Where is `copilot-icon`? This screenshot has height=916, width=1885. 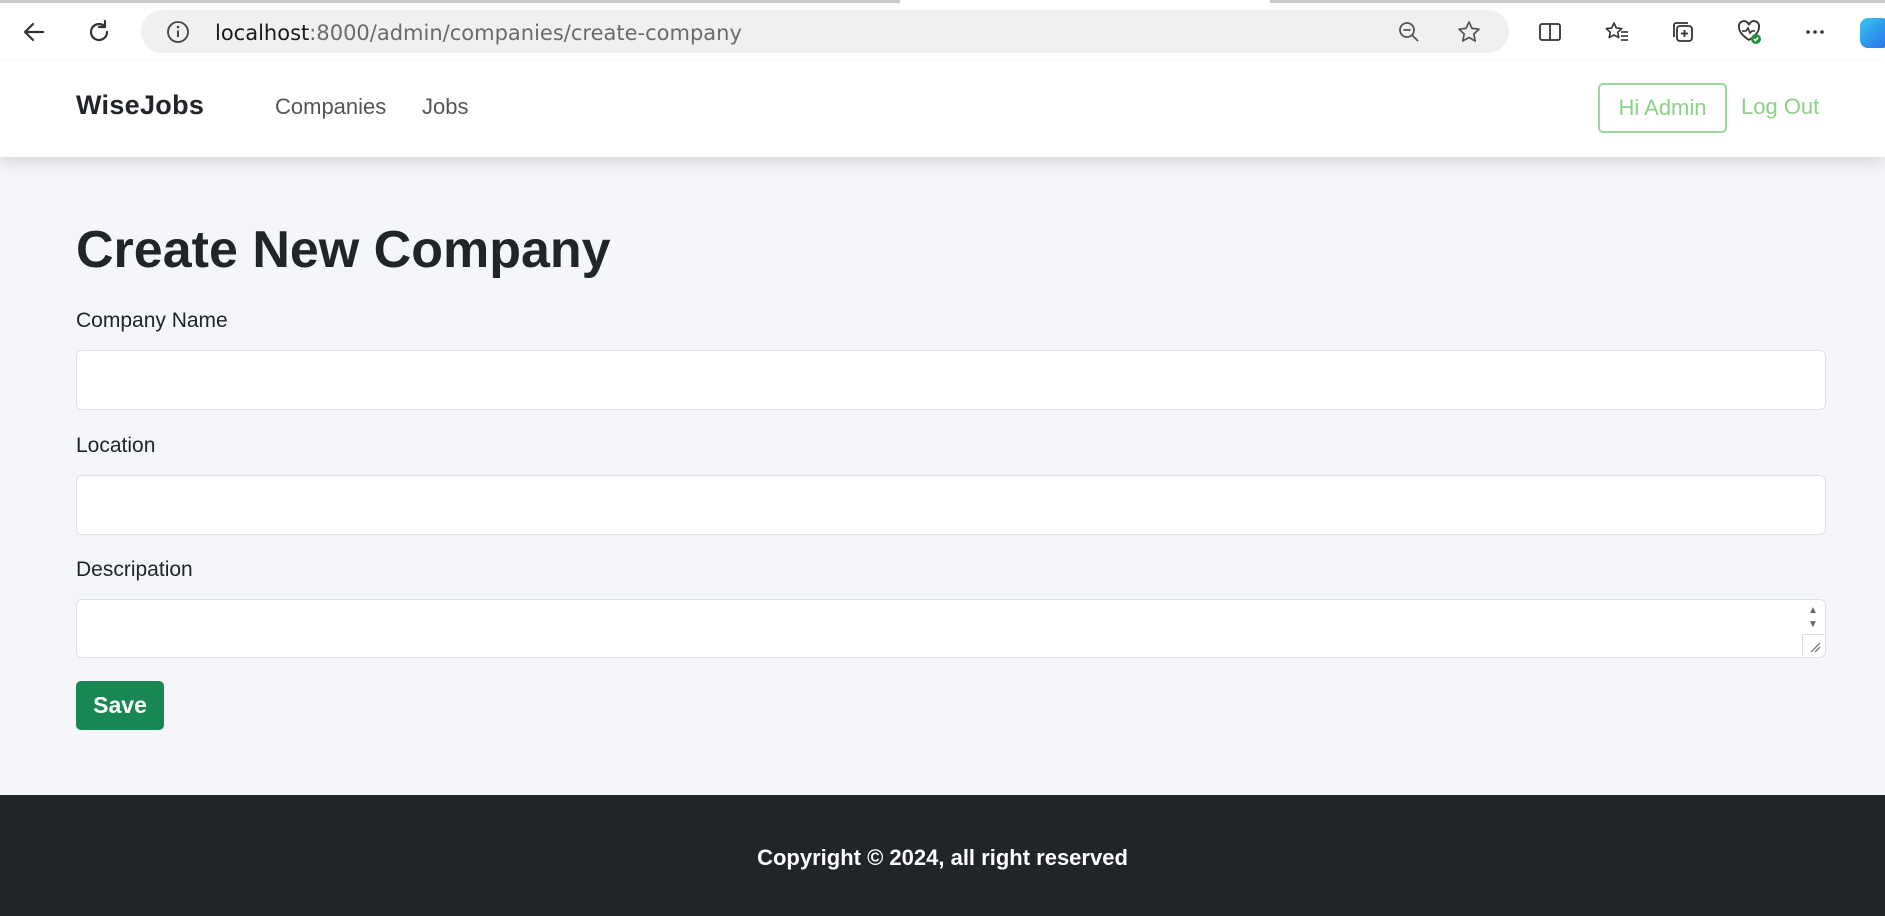
copilot-icon is located at coordinates (1872, 33).